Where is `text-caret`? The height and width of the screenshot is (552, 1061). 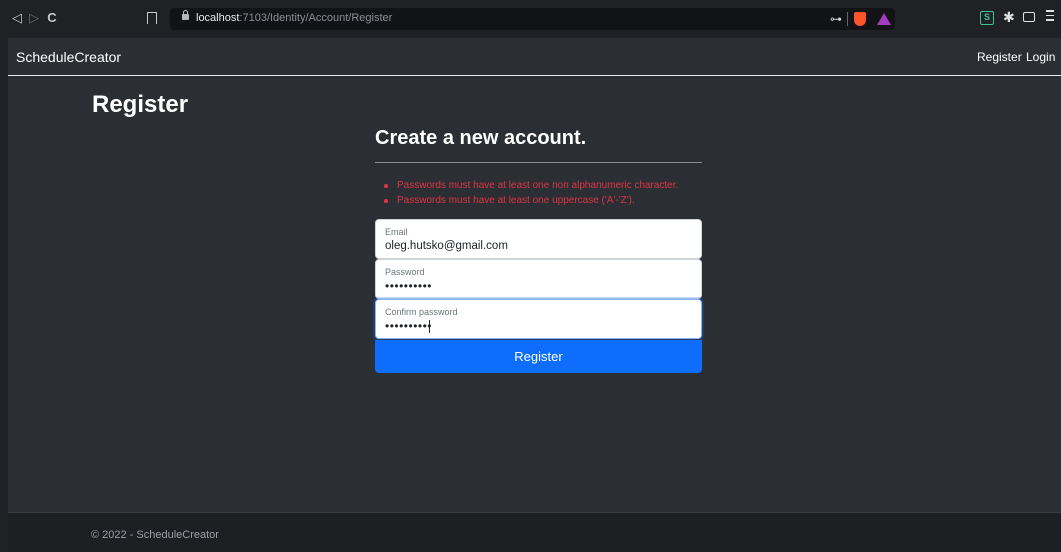
text-caret is located at coordinates (429, 326).